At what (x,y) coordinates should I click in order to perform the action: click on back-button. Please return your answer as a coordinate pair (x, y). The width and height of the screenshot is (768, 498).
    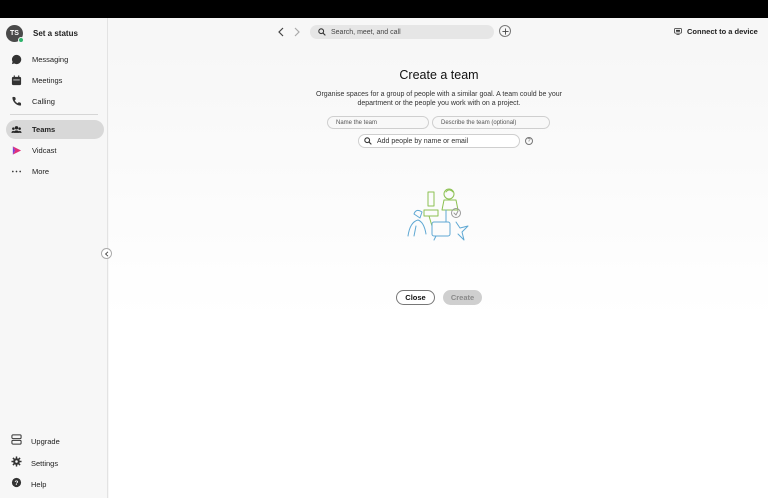
    Looking at the image, I should click on (281, 32).